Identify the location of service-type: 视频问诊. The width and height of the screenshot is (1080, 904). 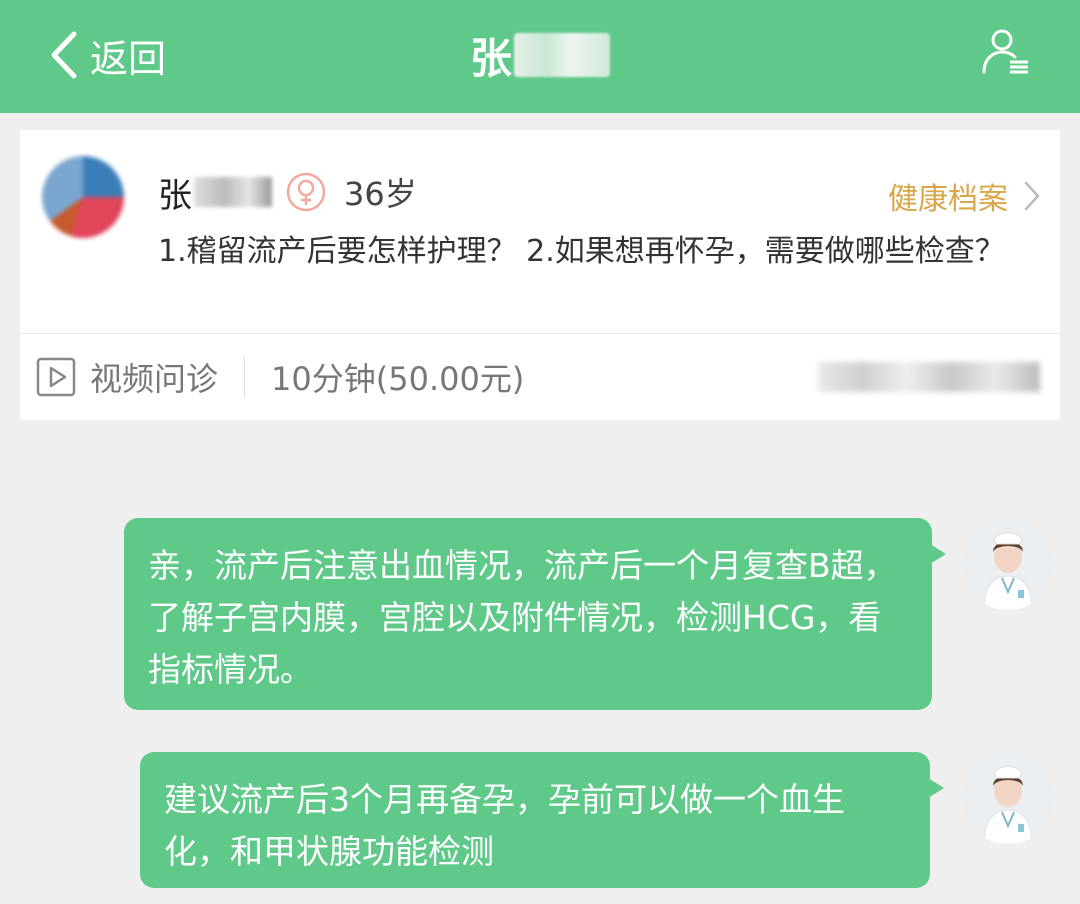
(154, 379).